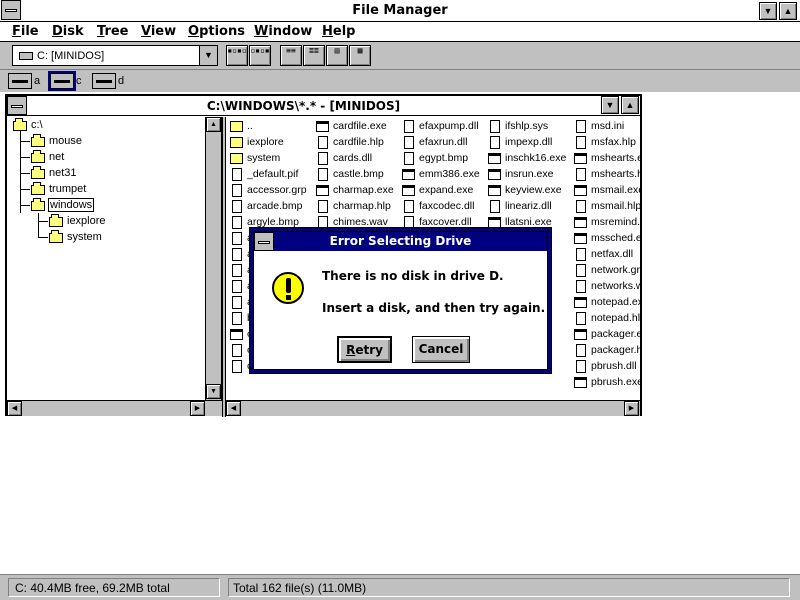 The height and width of the screenshot is (600, 800). Describe the element at coordinates (607, 351) in the screenshot. I see `file-item: packager.hlp` at that location.